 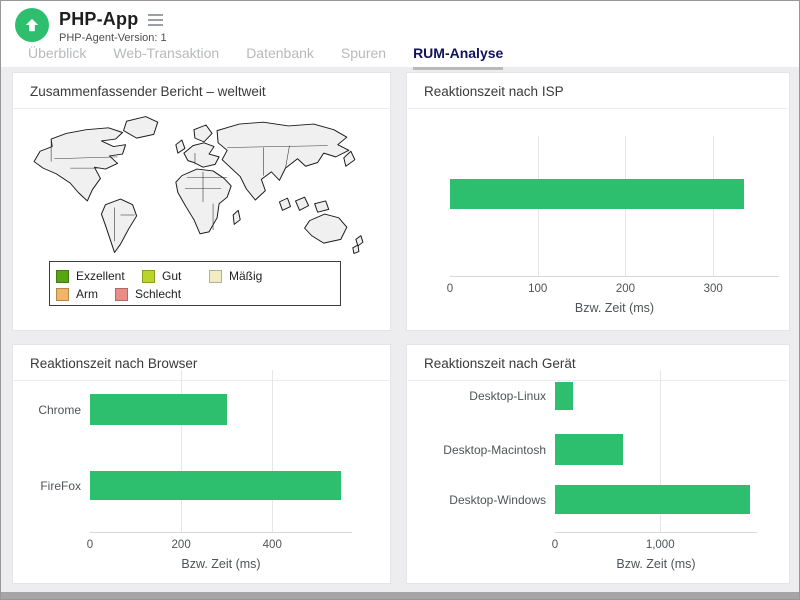 What do you see at coordinates (57, 57) in the screenshot?
I see `tab-ueberblick: Überblick` at bounding box center [57, 57].